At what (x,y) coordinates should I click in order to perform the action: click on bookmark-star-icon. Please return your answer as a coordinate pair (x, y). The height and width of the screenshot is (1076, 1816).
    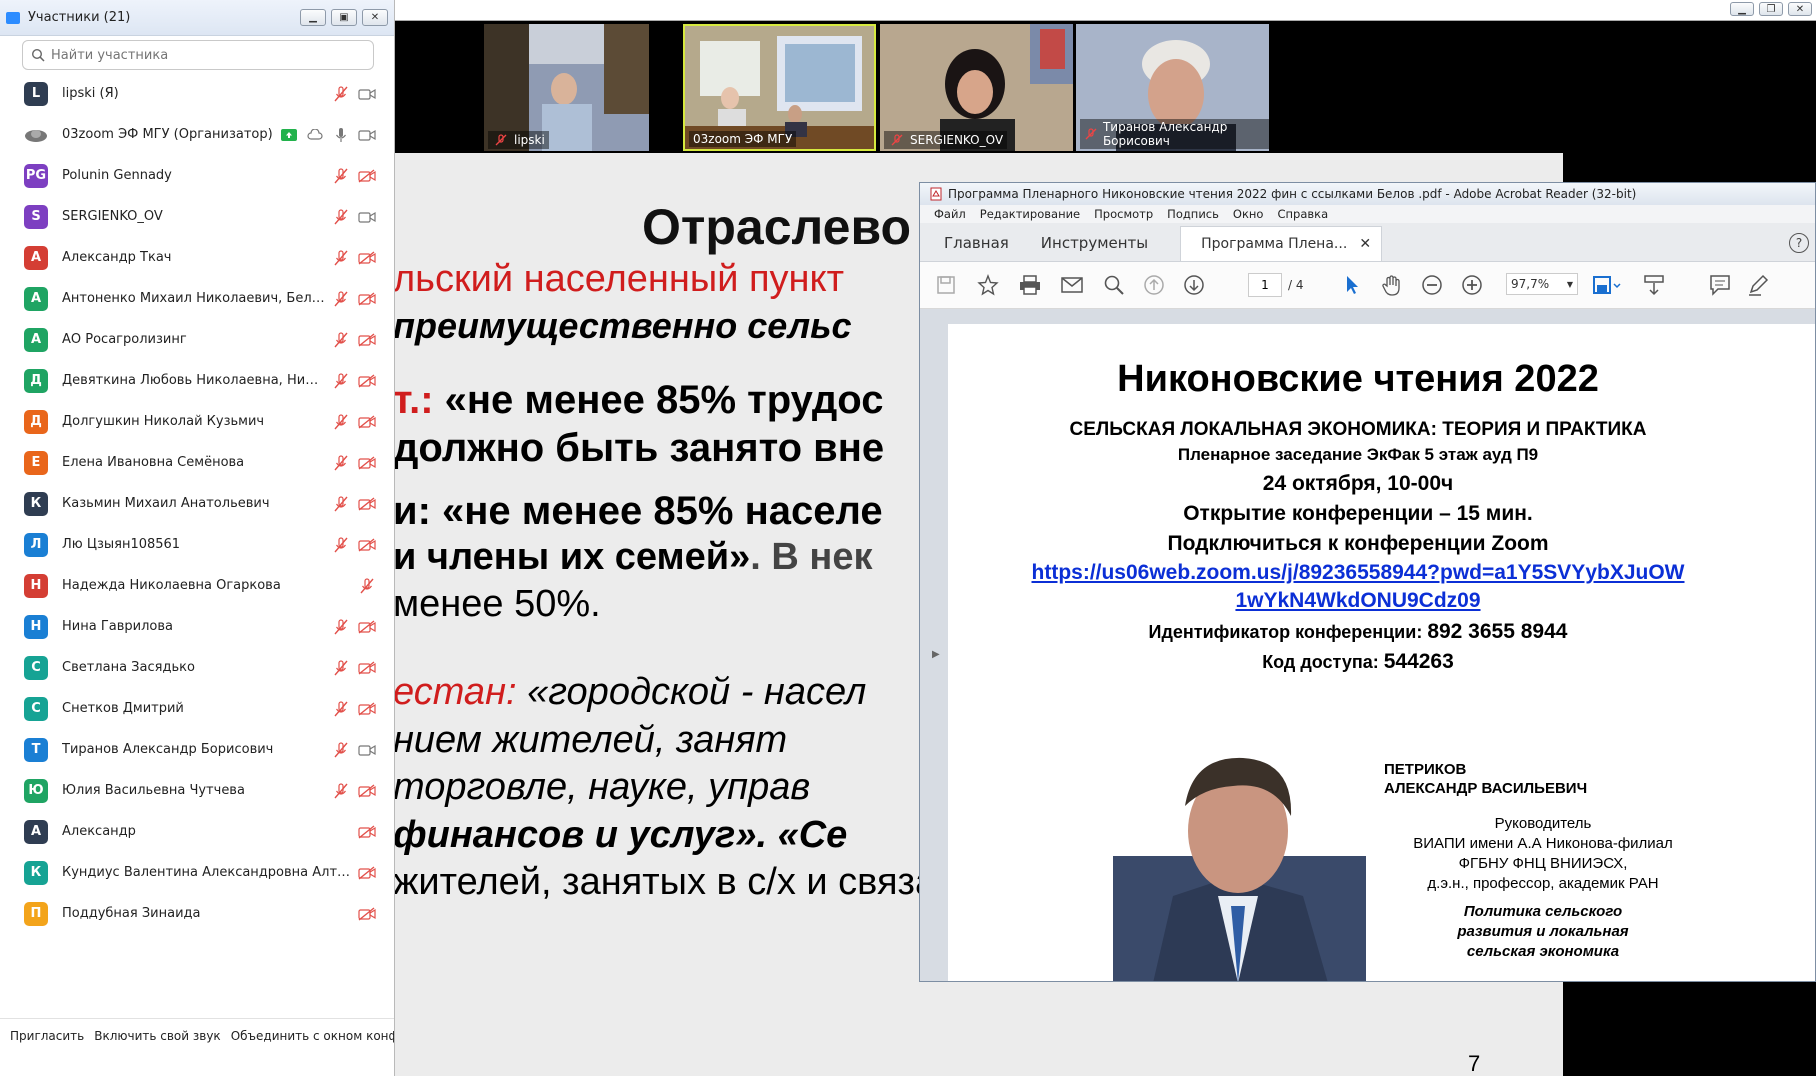
    Looking at the image, I should click on (988, 285).